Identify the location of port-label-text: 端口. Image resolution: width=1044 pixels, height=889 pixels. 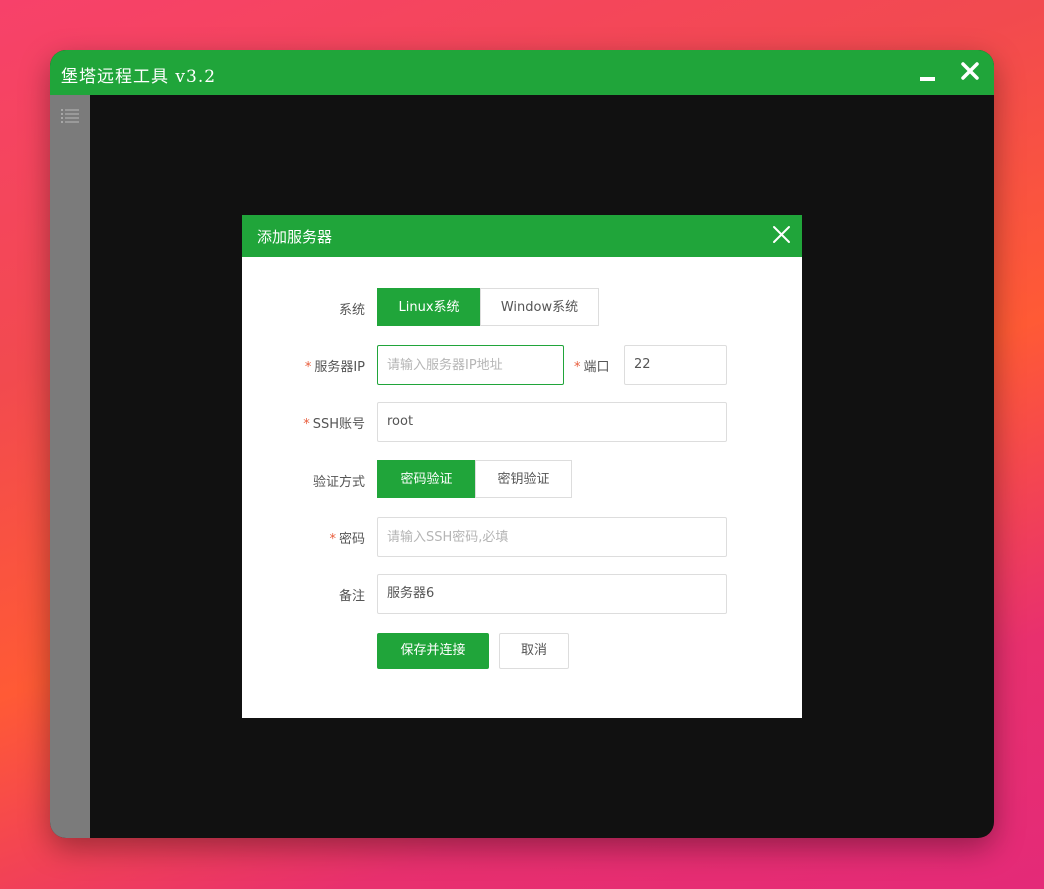
(596, 367).